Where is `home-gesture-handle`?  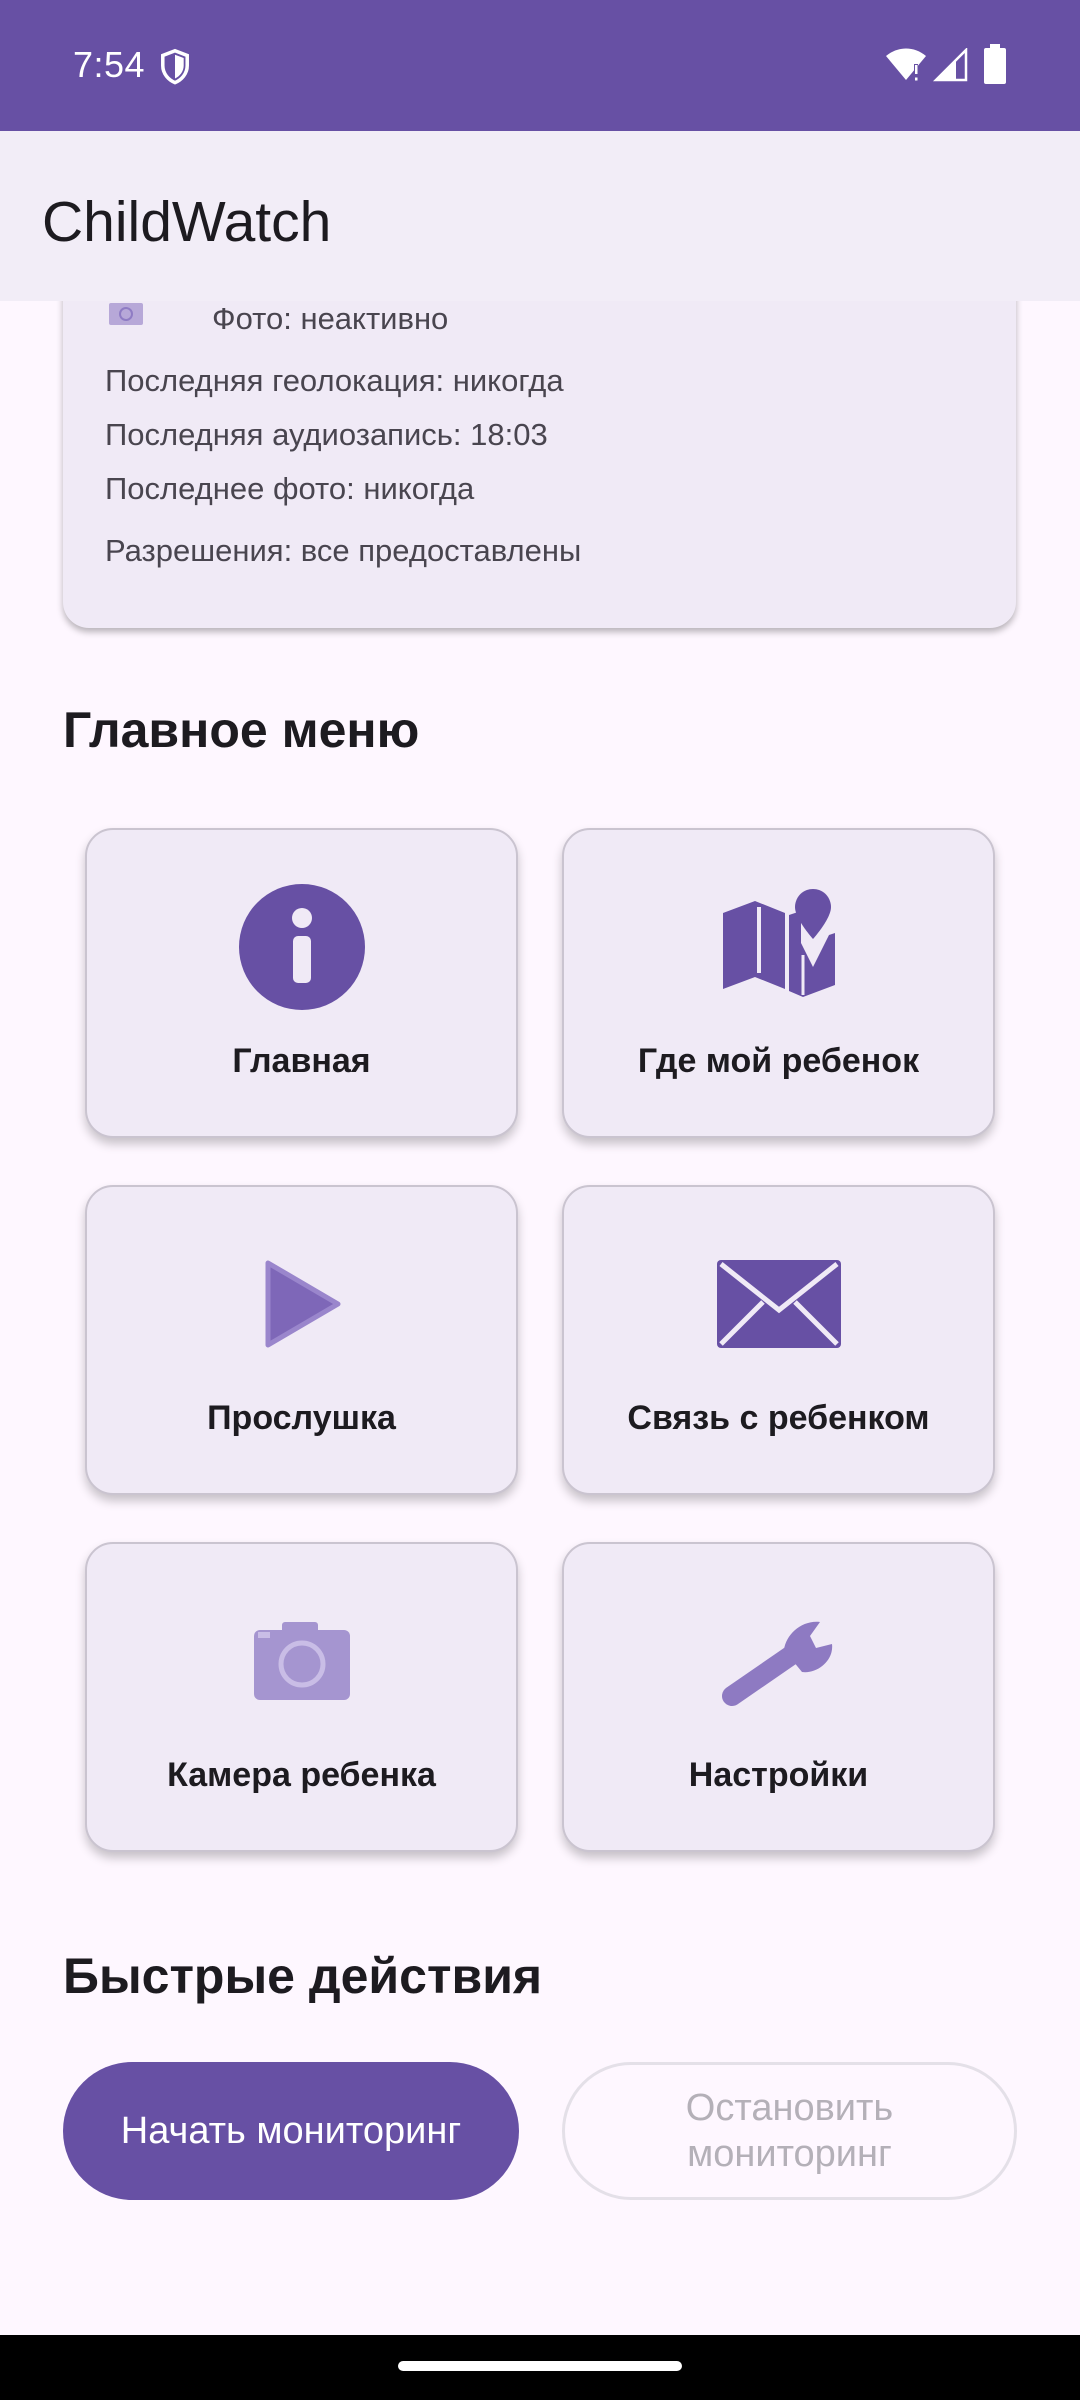 home-gesture-handle is located at coordinates (540, 2366).